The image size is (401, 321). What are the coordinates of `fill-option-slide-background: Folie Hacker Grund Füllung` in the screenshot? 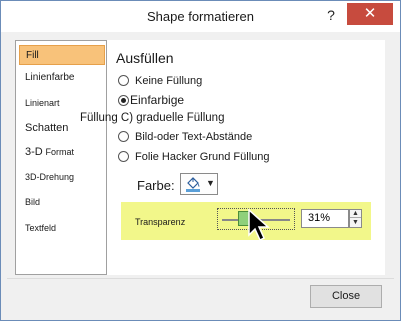 It's located at (194, 158).